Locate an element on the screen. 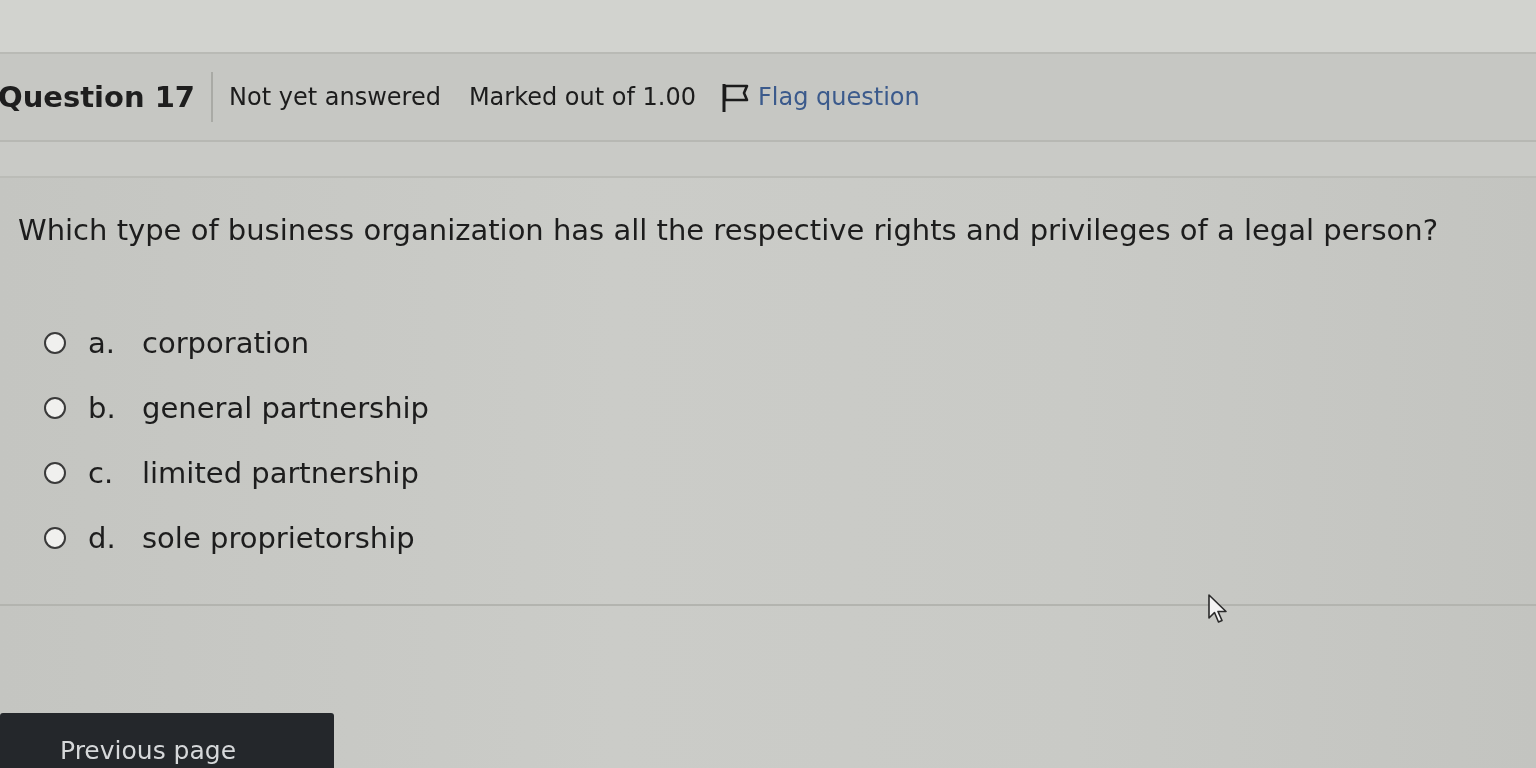 Image resolution: width=1536 pixels, height=768 pixels. option-letter: c. is located at coordinates (101, 472).